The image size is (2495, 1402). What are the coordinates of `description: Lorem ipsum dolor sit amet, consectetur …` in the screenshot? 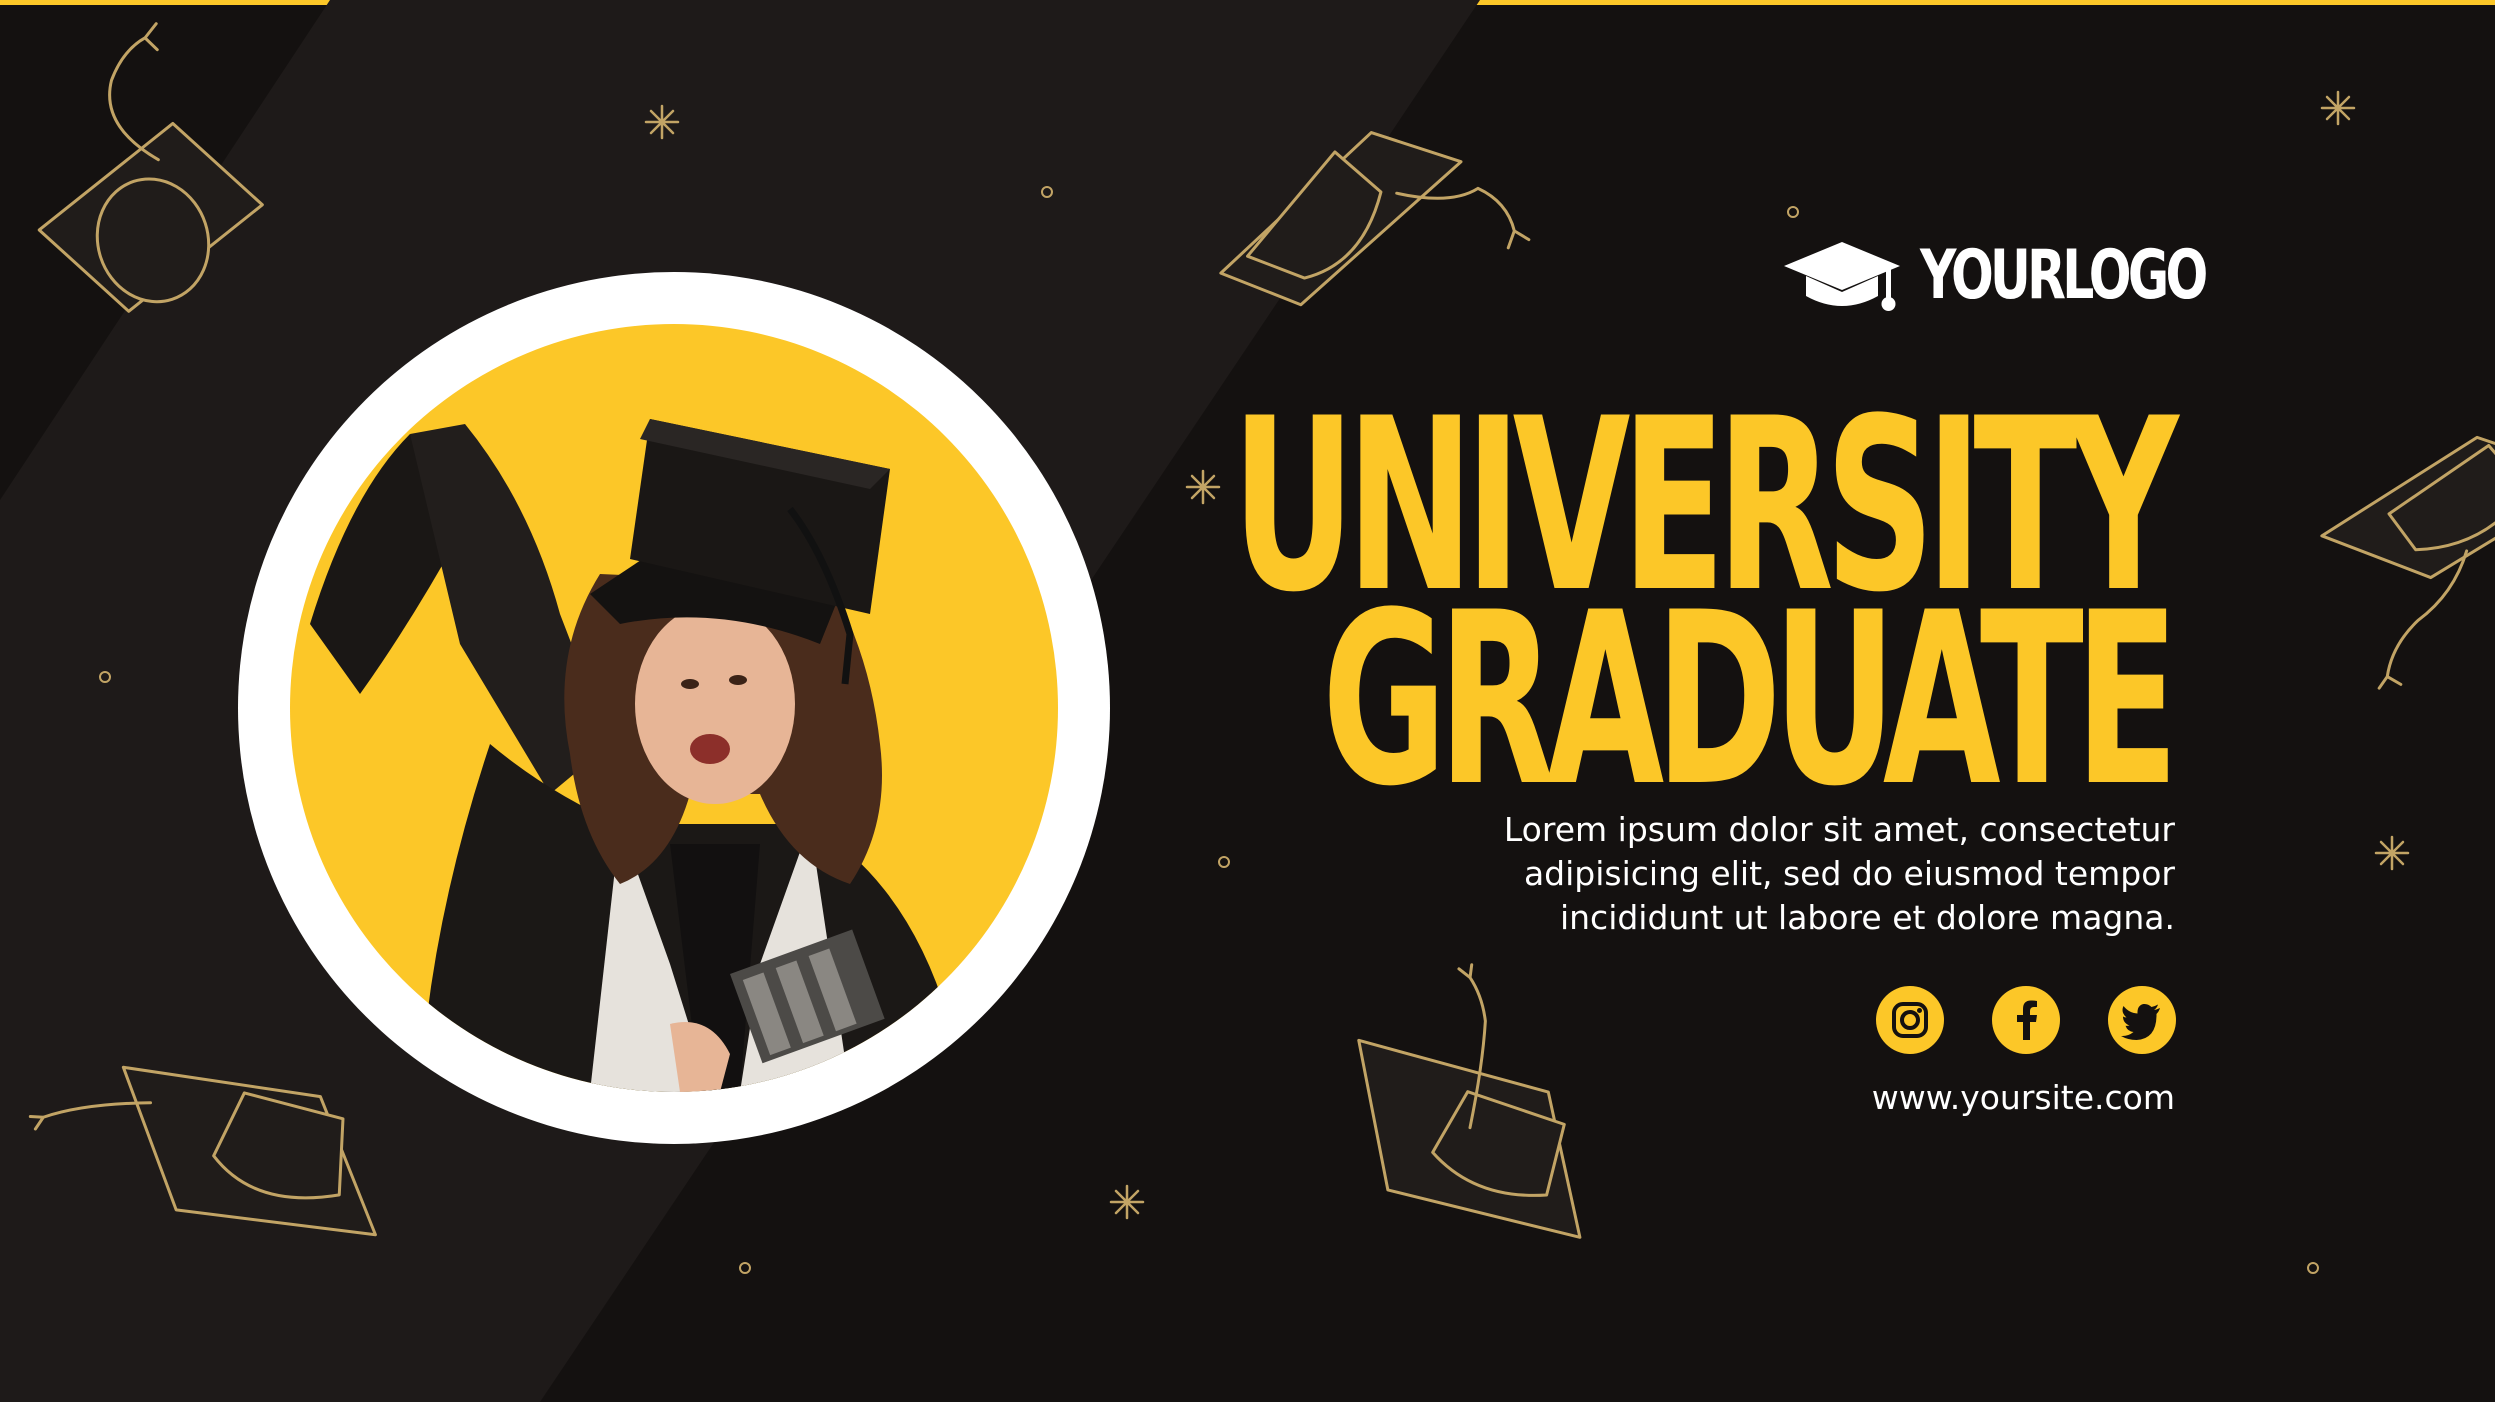 It's located at (1725, 874).